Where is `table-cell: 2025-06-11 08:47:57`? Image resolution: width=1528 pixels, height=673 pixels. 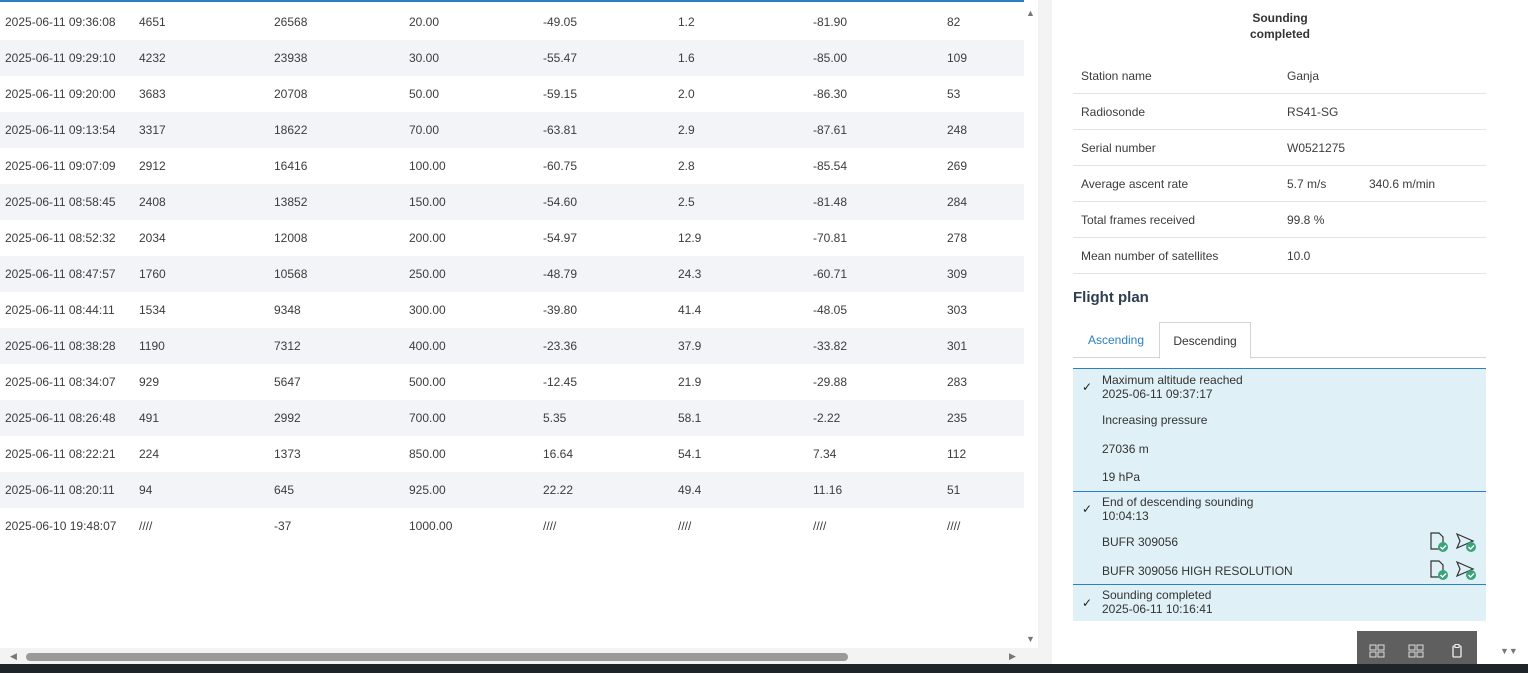
table-cell: 2025-06-11 08:47:57 is located at coordinates (60, 274).